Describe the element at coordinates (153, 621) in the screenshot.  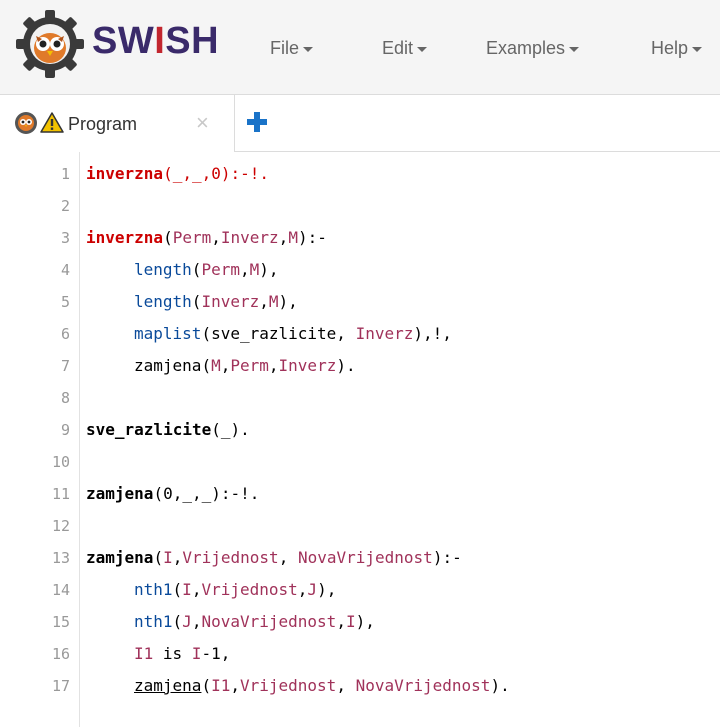
I see `code-token: nth1` at that location.